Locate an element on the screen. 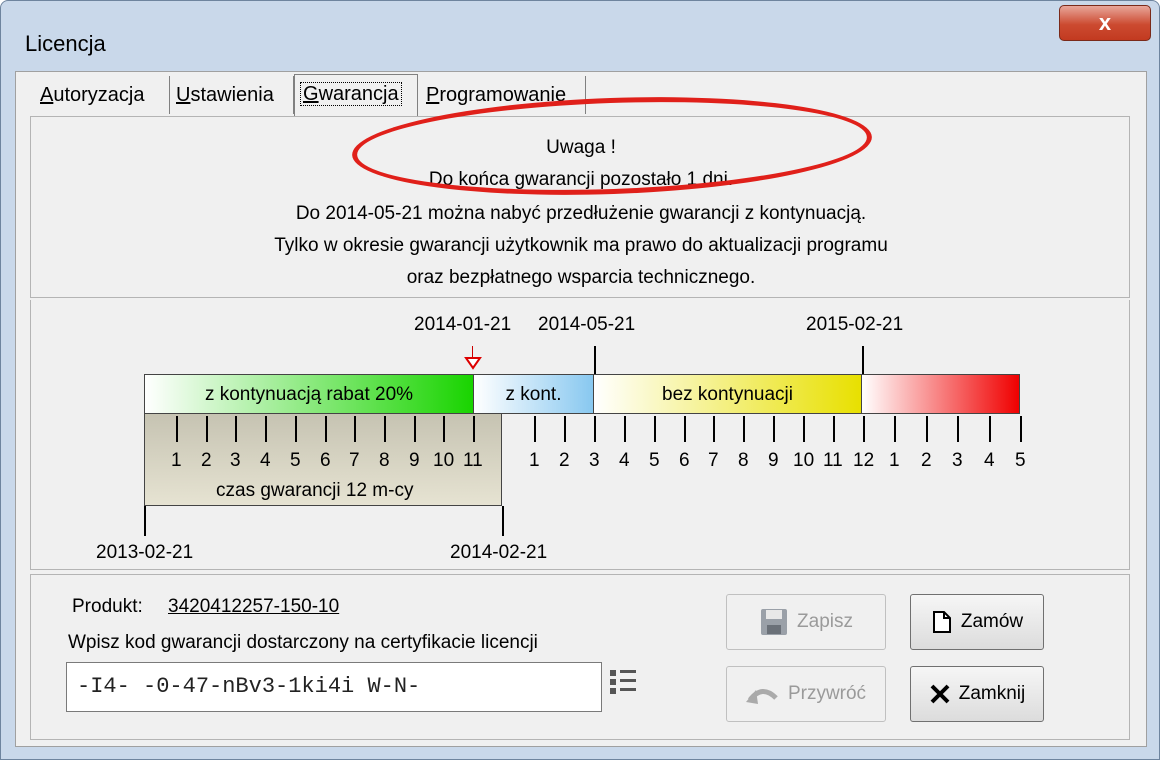 This screenshot has width=1160, height=760. segment-bez-kontynuacji: bez kontynuacji is located at coordinates (728, 394).